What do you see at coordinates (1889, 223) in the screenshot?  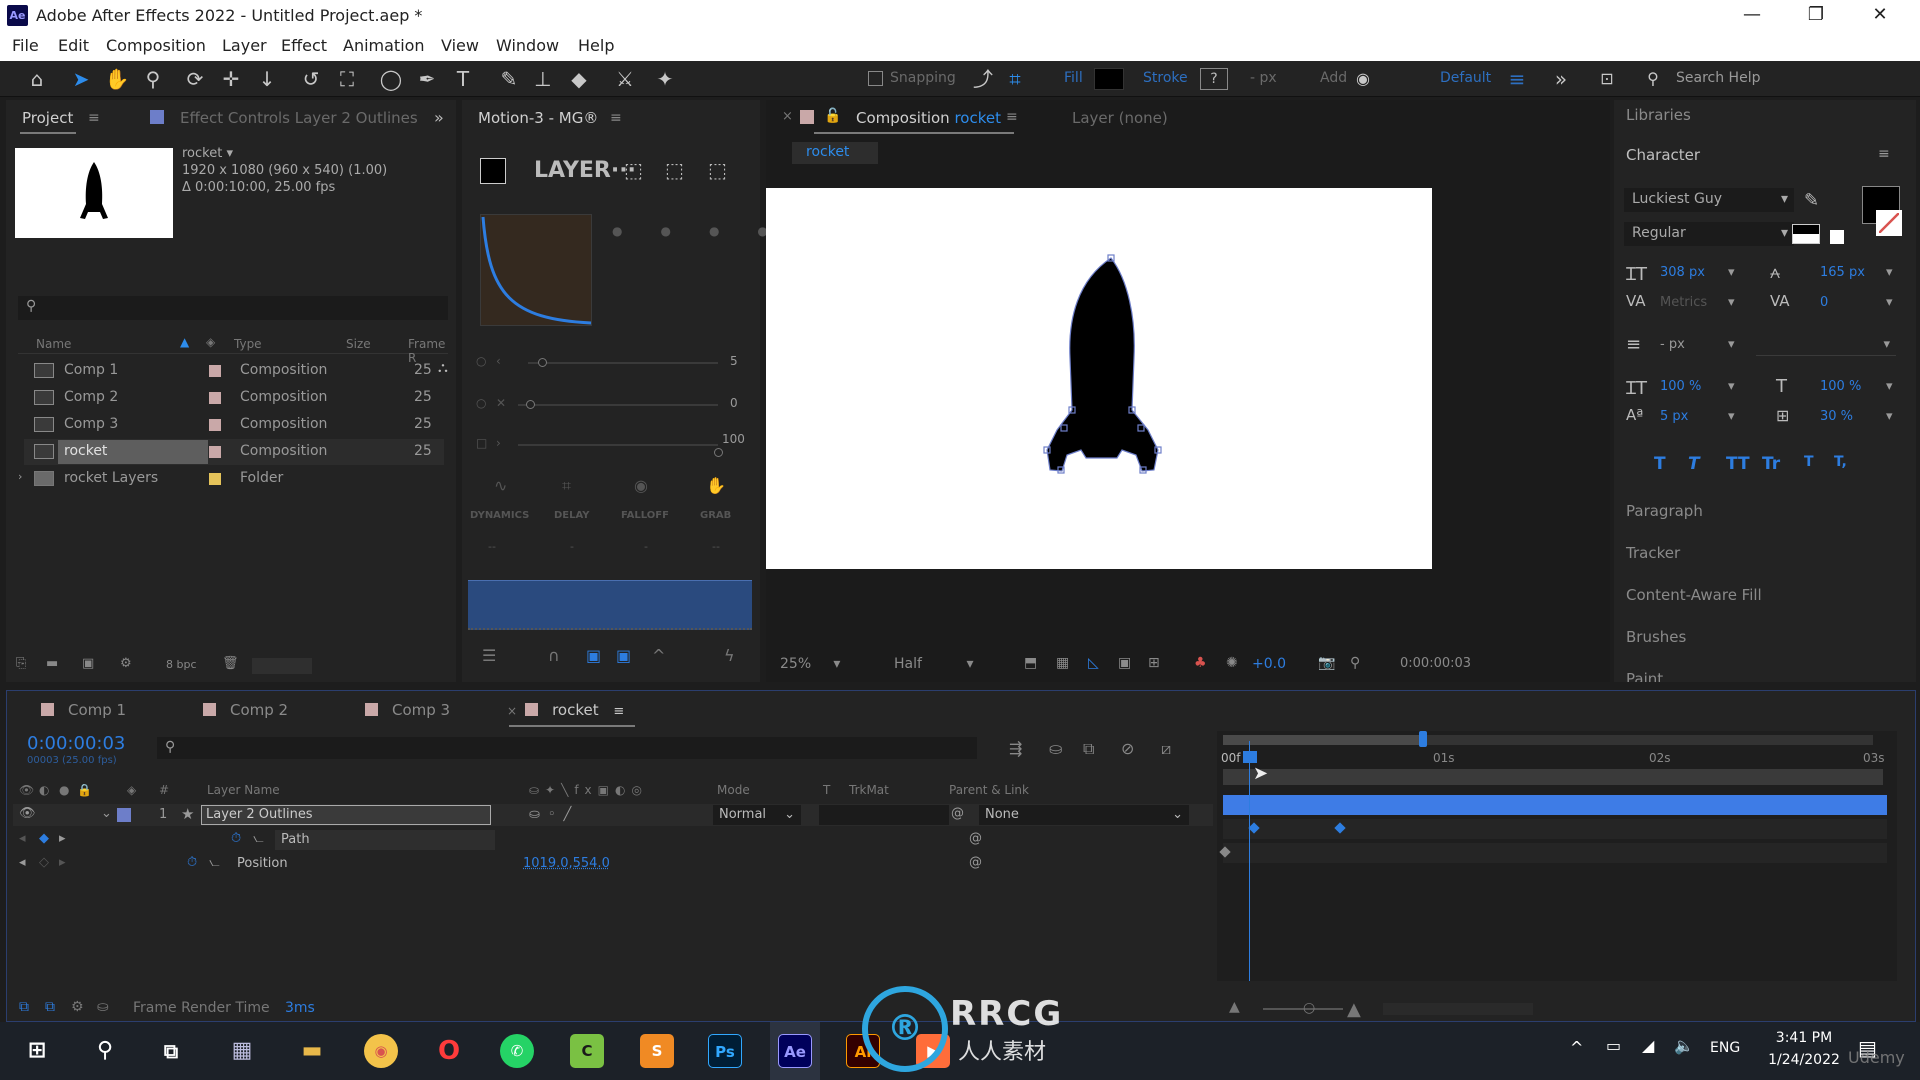 I see `stroke-color-swatch` at bounding box center [1889, 223].